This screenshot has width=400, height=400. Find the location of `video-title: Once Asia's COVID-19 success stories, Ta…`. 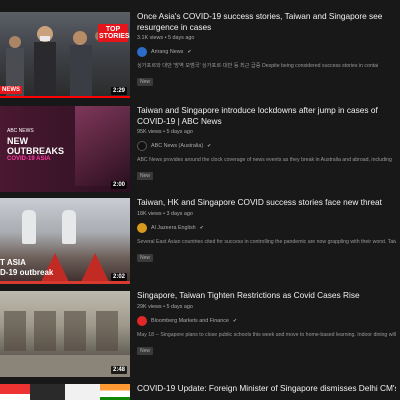

video-title: Once Asia's COVID-19 success stories, Ta… is located at coordinates (266, 21).